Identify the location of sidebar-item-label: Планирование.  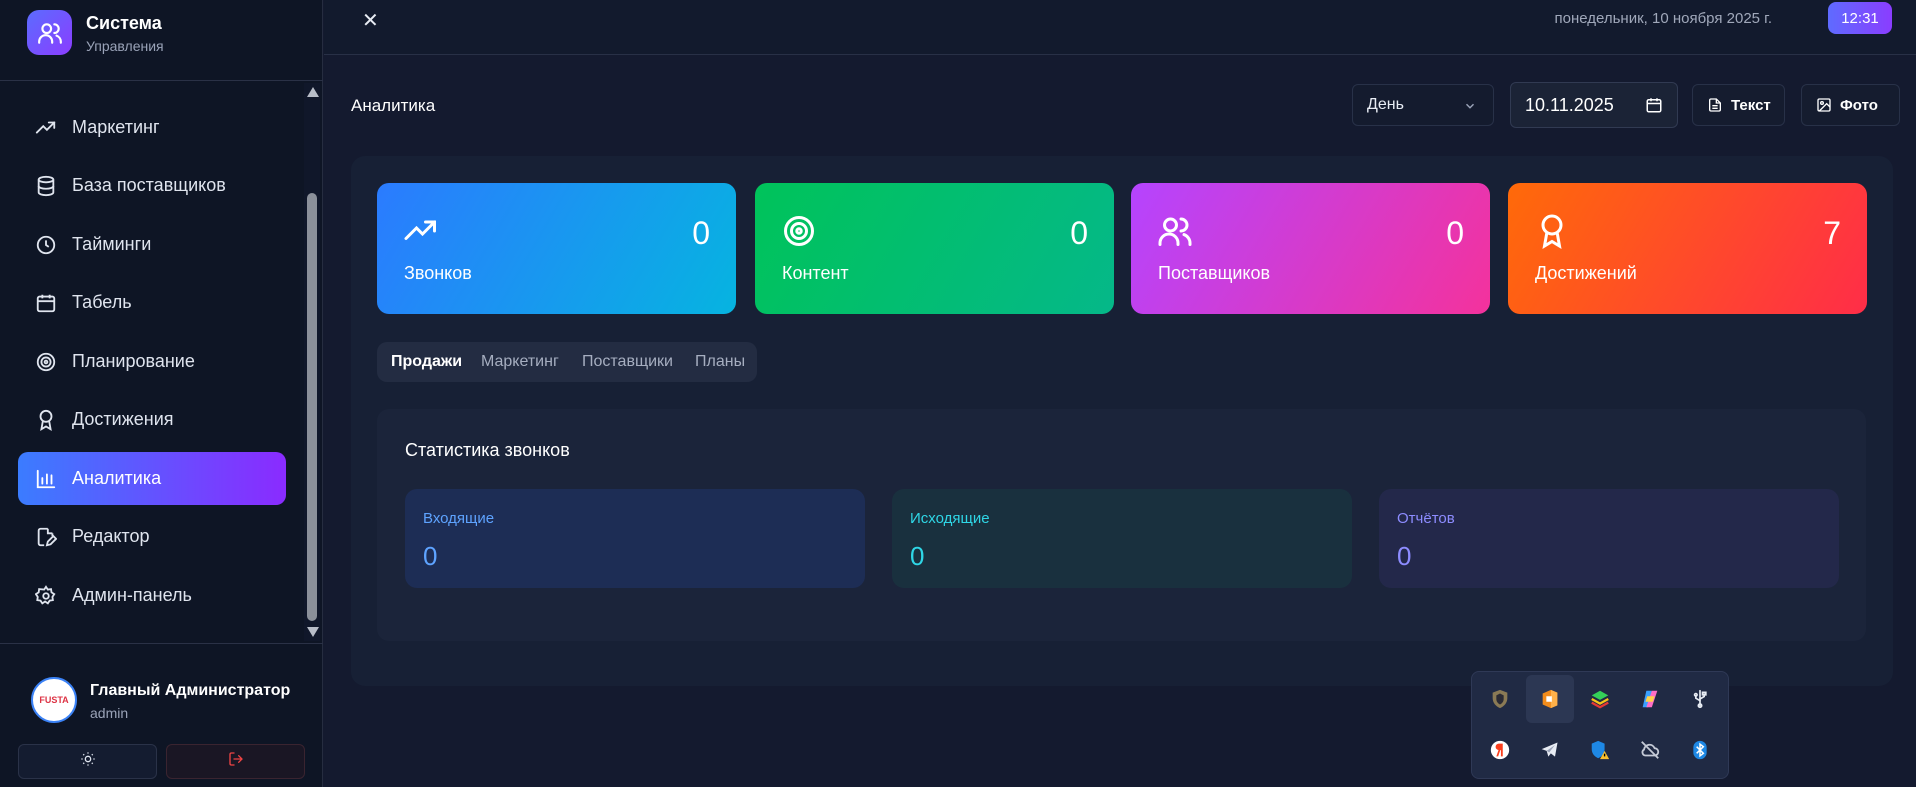
(133, 361).